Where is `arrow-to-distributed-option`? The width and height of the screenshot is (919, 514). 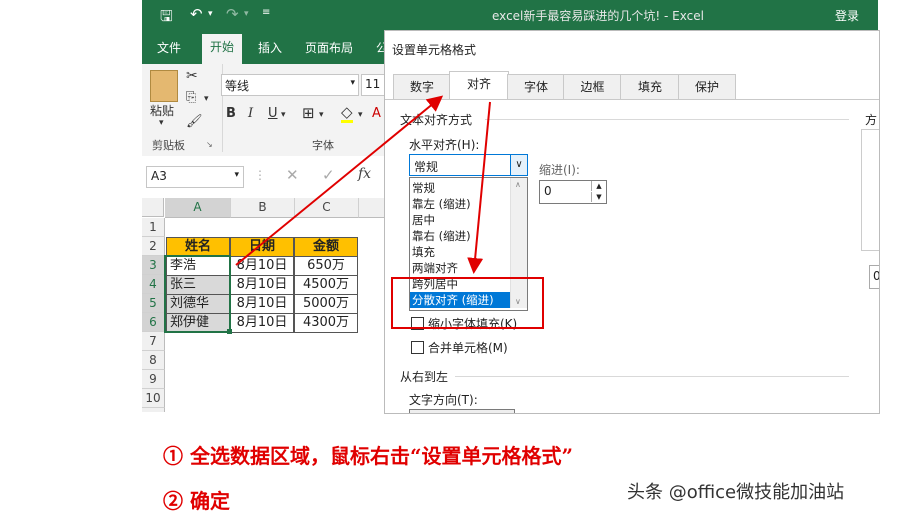
arrow-to-distributed-option is located at coordinates (479, 187).